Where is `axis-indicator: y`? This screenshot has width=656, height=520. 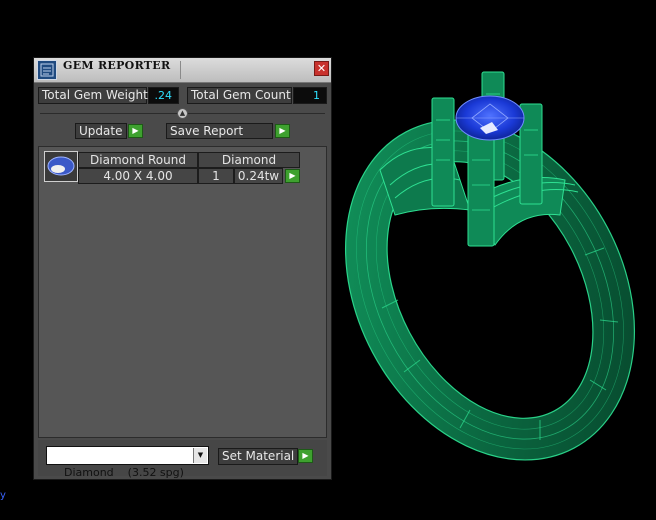 axis-indicator: y is located at coordinates (3, 495).